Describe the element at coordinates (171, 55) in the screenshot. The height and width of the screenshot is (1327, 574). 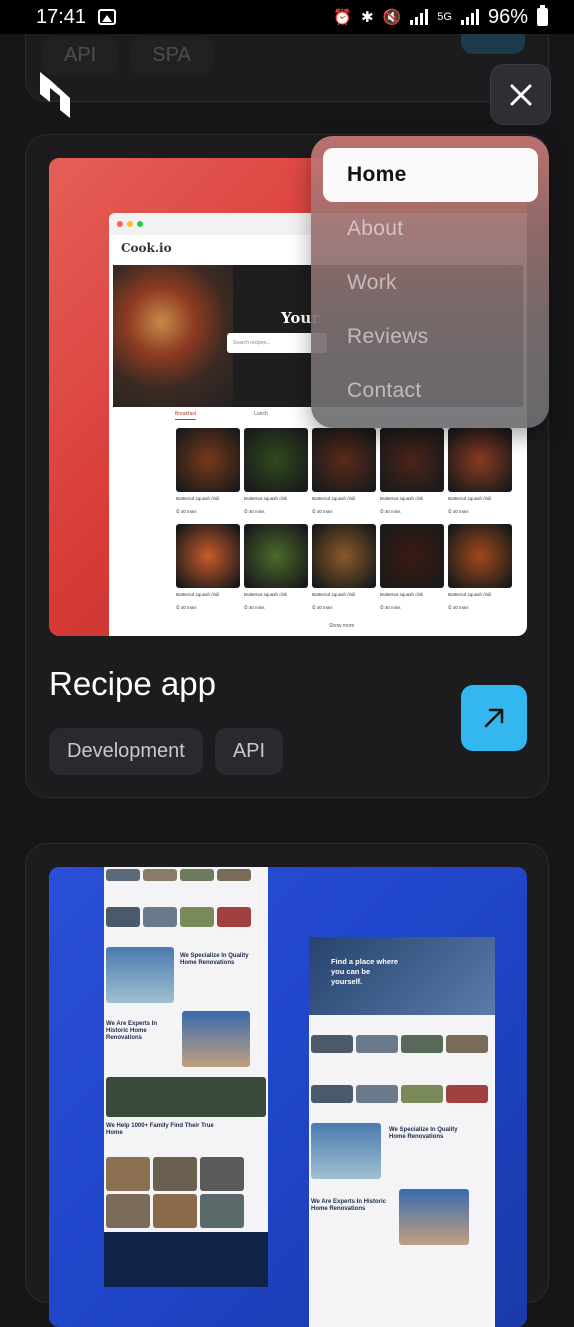
I see `tag: SPA` at that location.